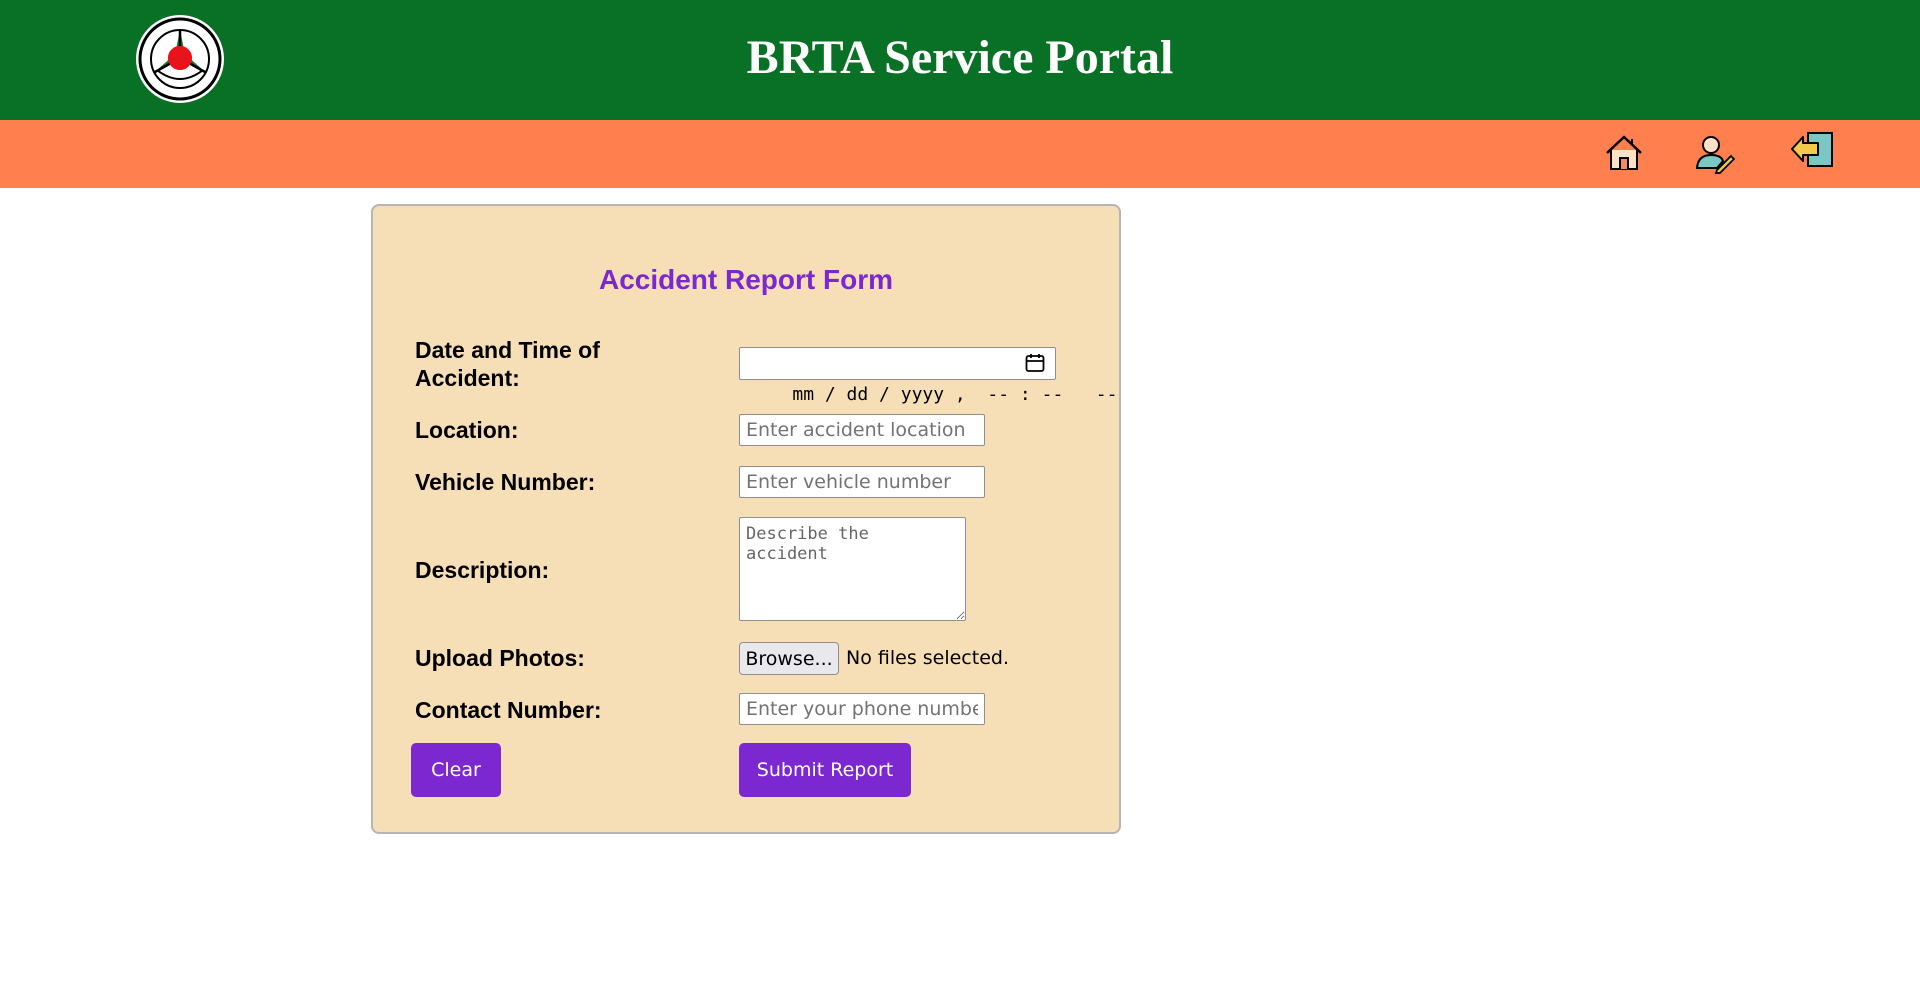  What do you see at coordinates (862, 482) in the screenshot?
I see `vehicle-number-input` at bounding box center [862, 482].